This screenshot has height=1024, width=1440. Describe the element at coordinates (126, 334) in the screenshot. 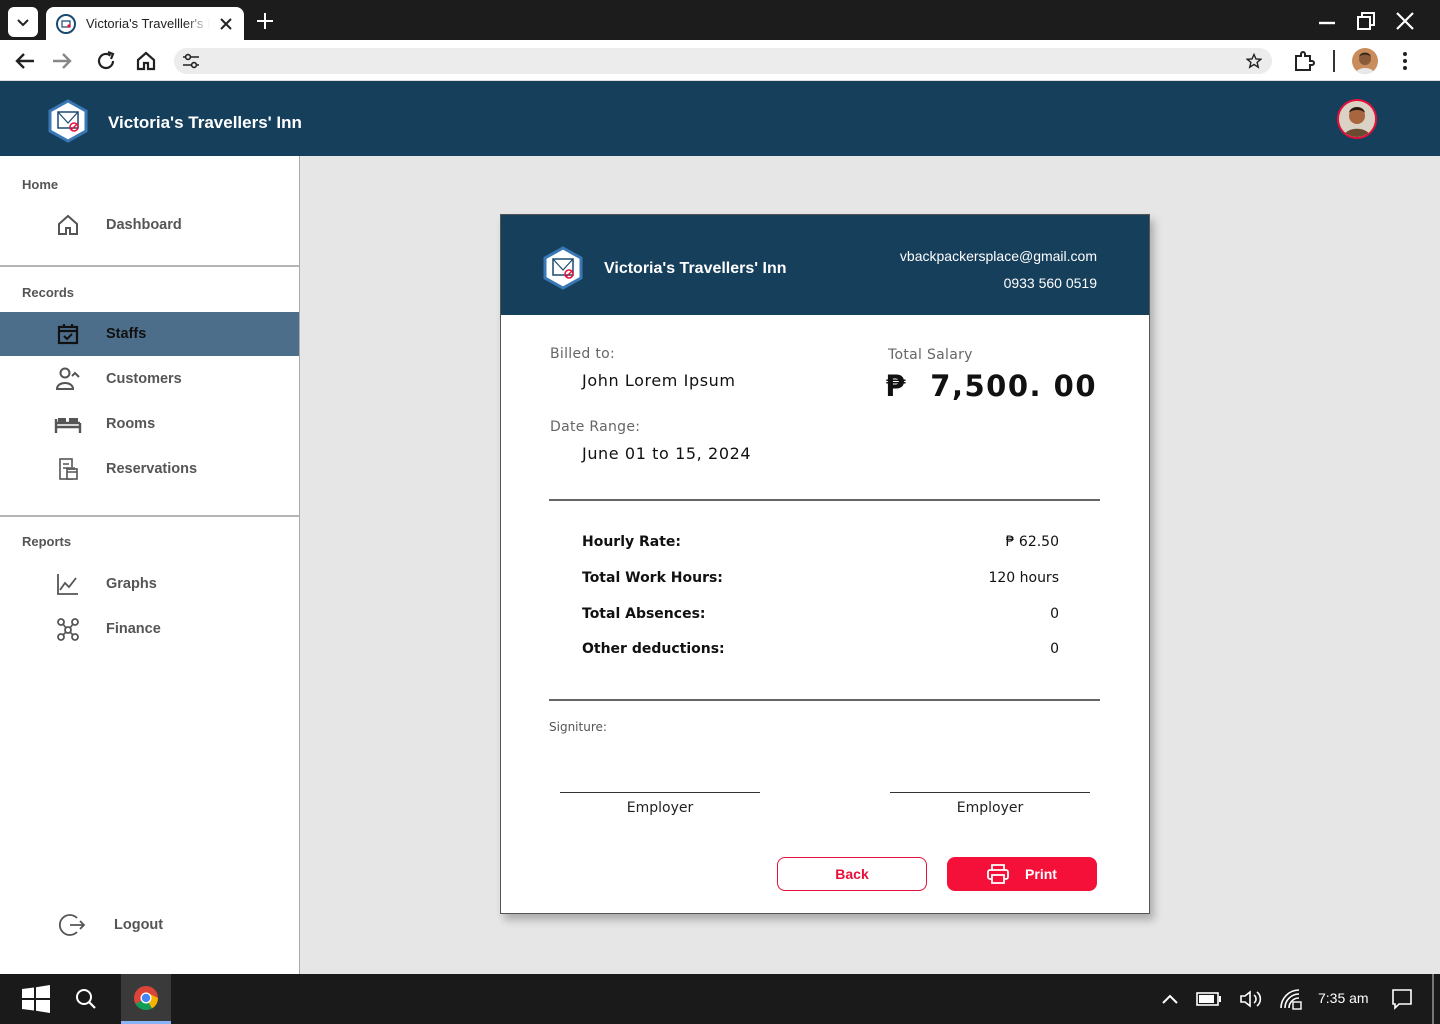

I see `sidebar-item-label: Staffs` at that location.